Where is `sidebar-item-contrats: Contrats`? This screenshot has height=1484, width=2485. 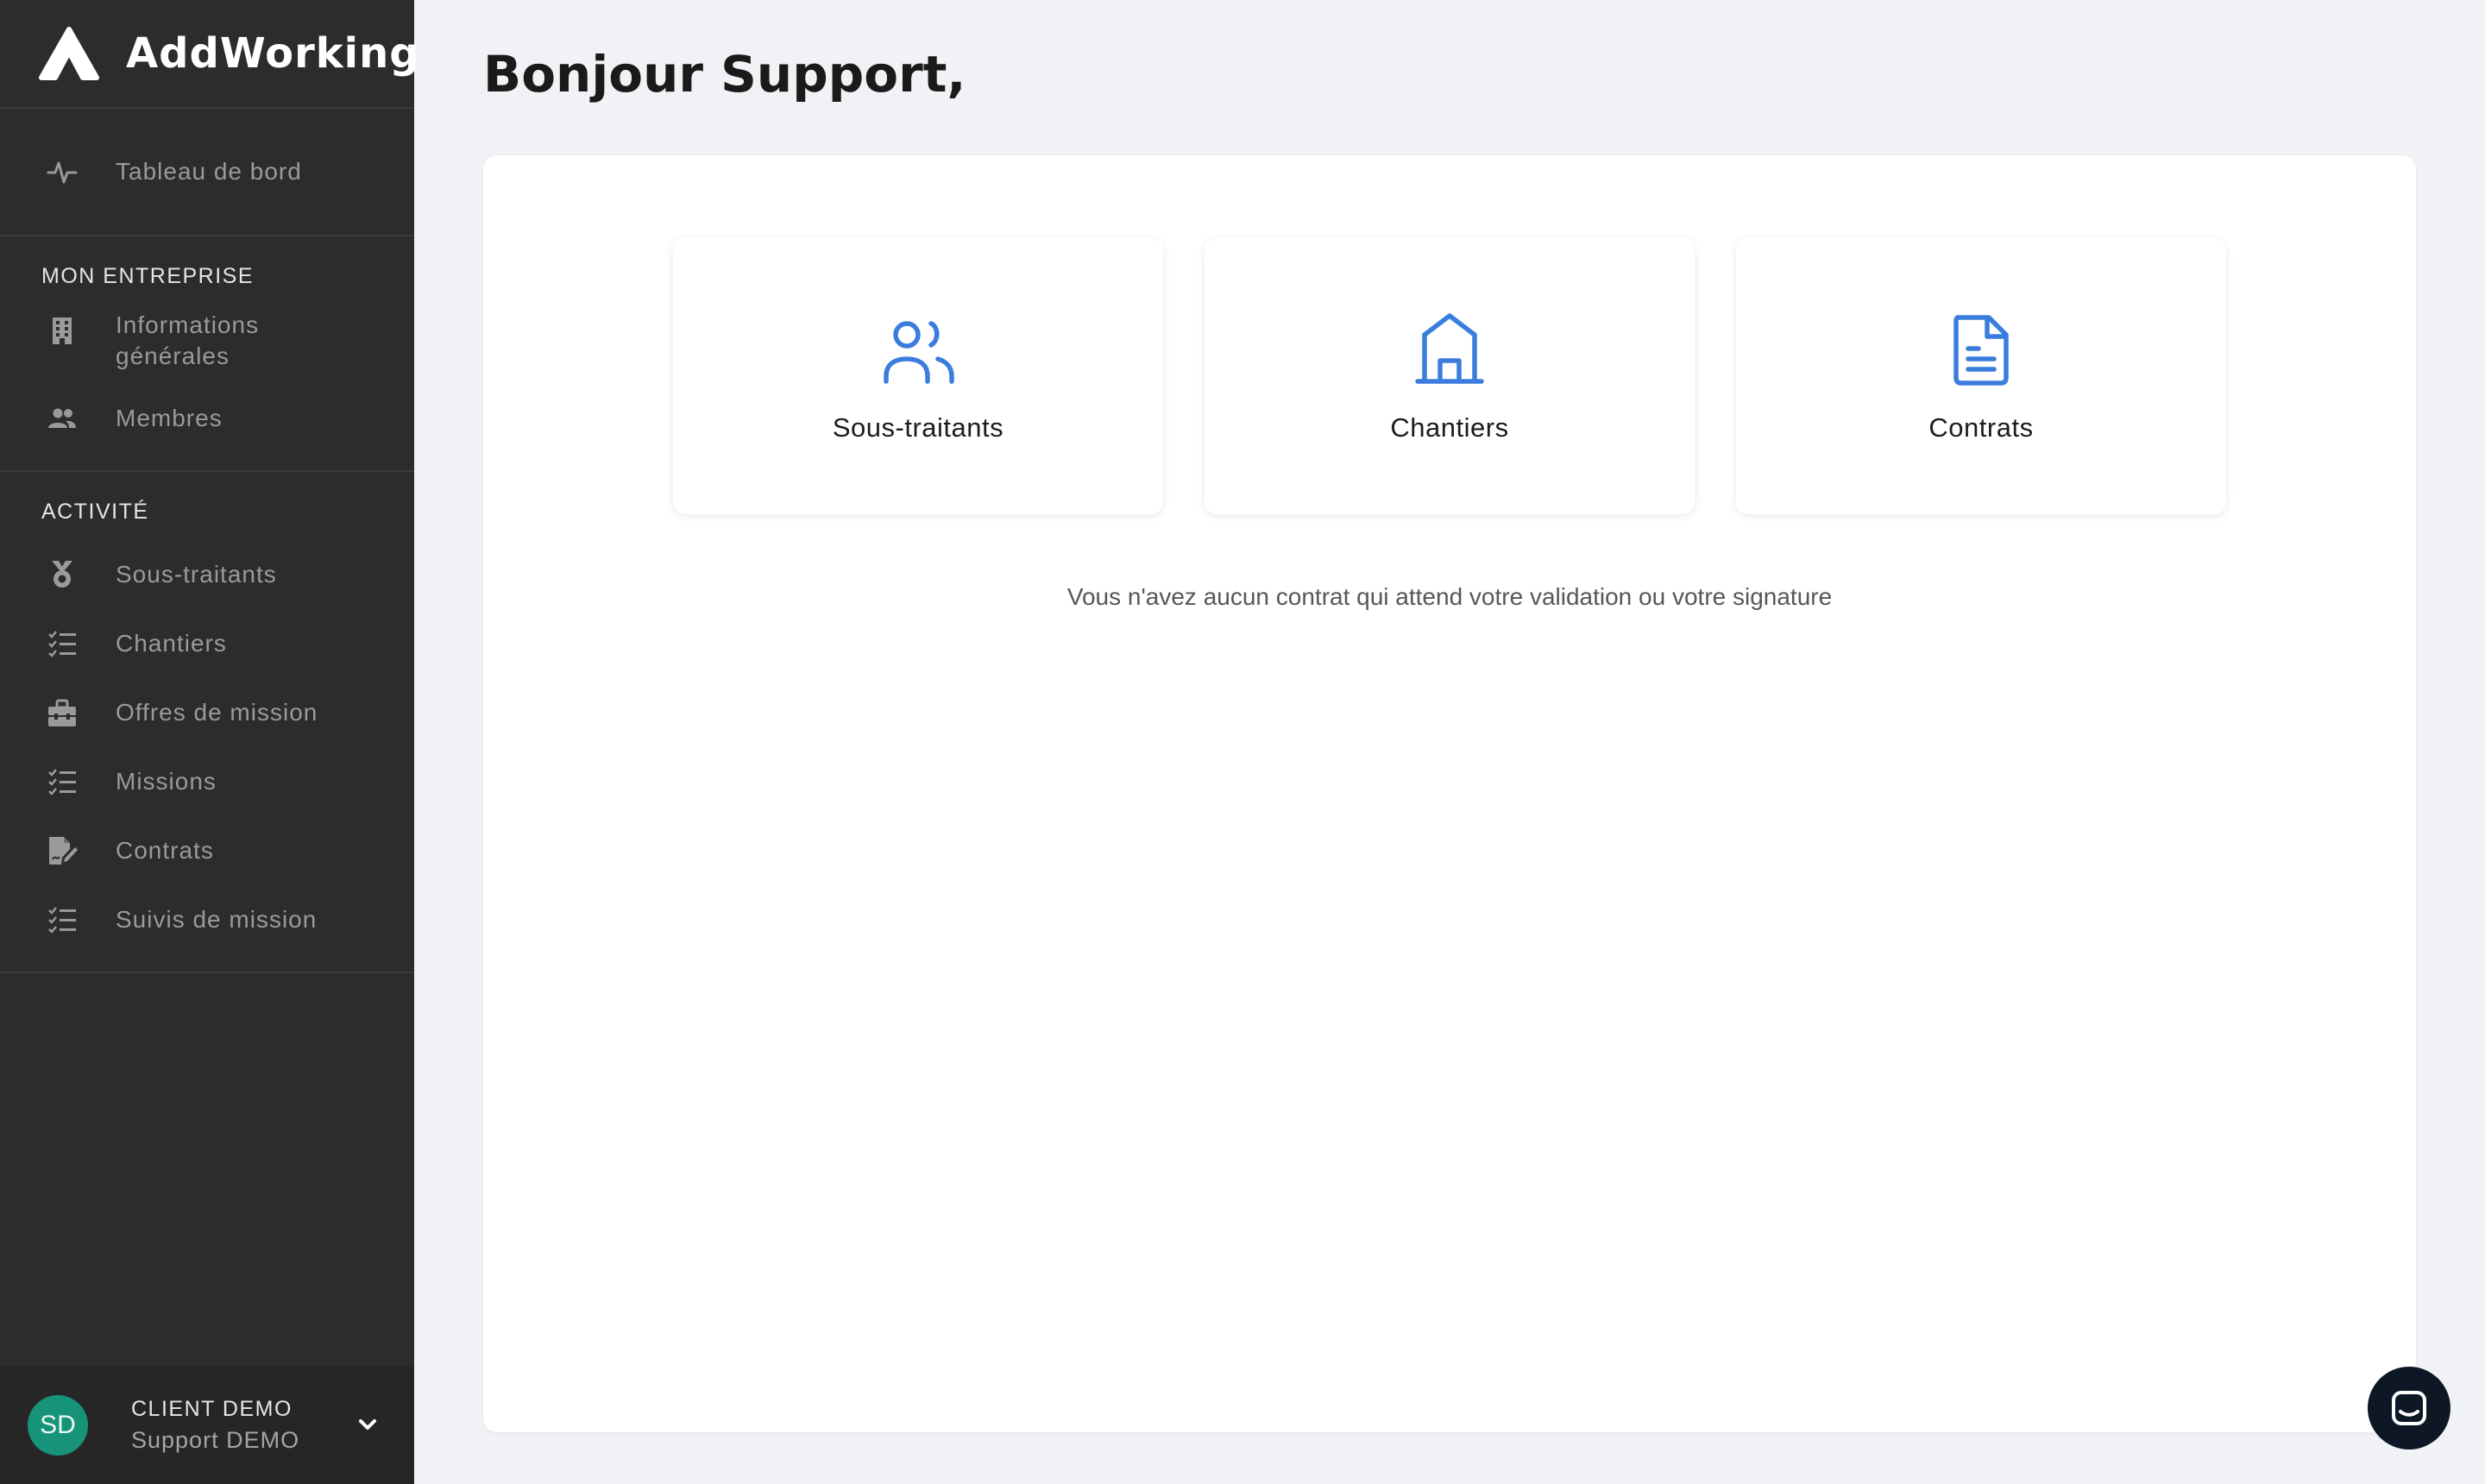 sidebar-item-contrats: Contrats is located at coordinates (207, 850).